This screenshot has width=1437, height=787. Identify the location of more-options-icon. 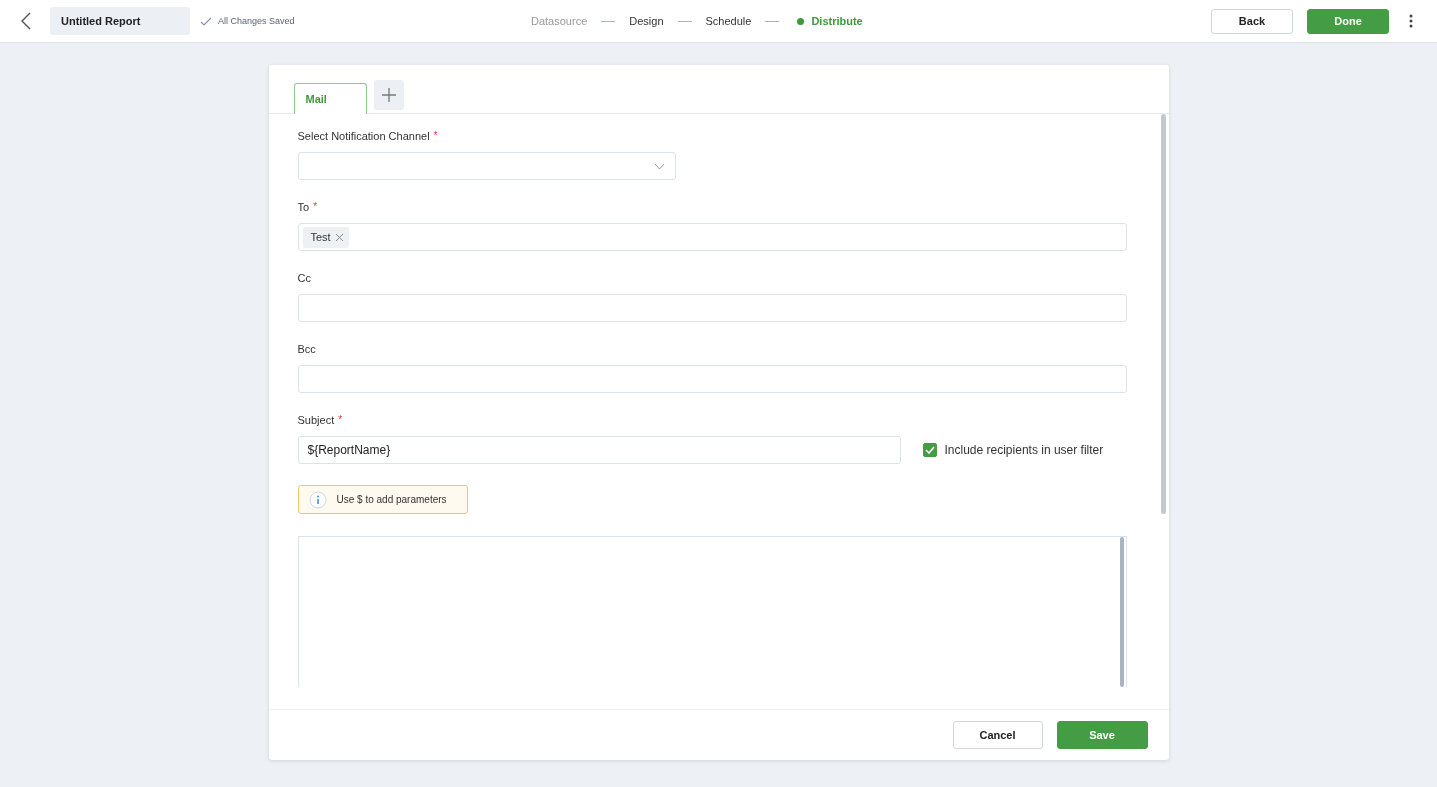
(1411, 21).